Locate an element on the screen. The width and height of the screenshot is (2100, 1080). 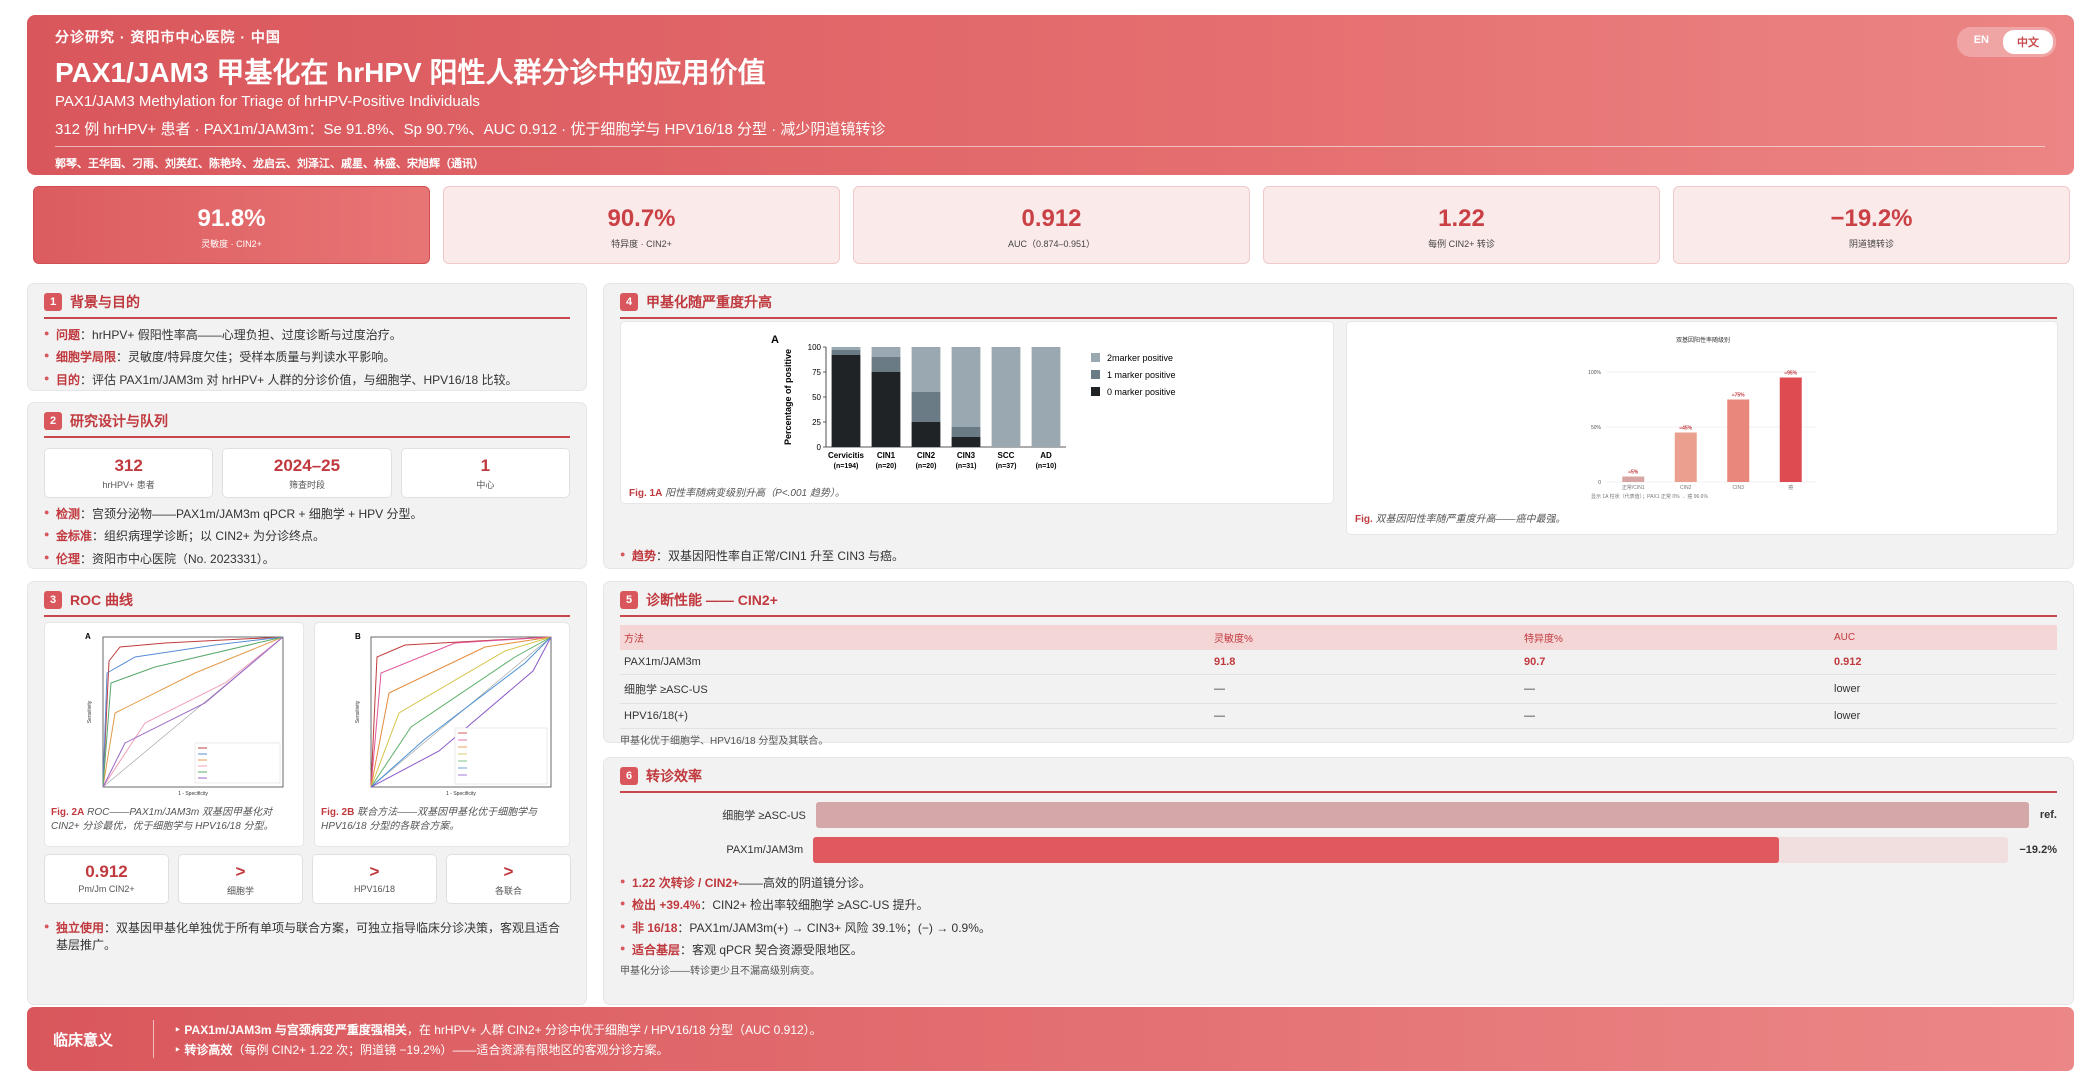
table-row: 细胞学 ≥ASC-US — — lower is located at coordinates (1338, 689).